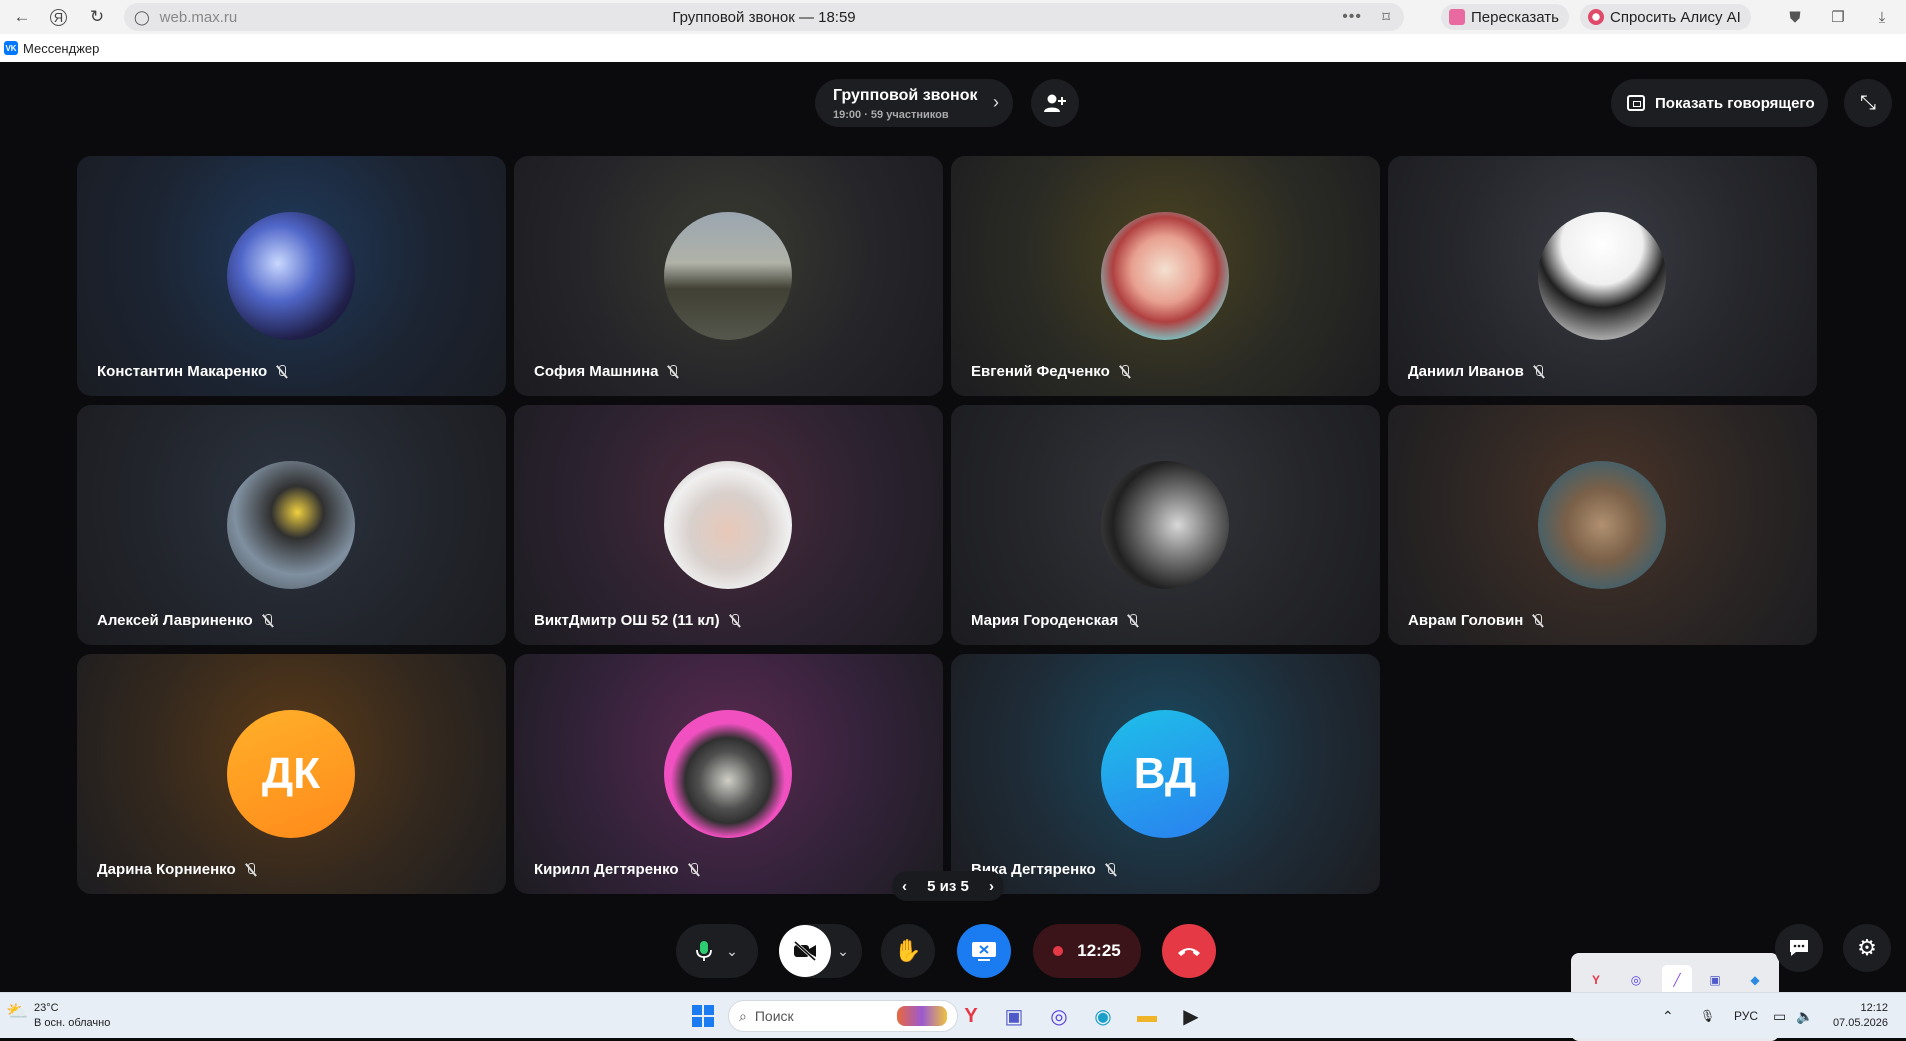  I want to click on clock-time: 12:12, so click(1874, 1008).